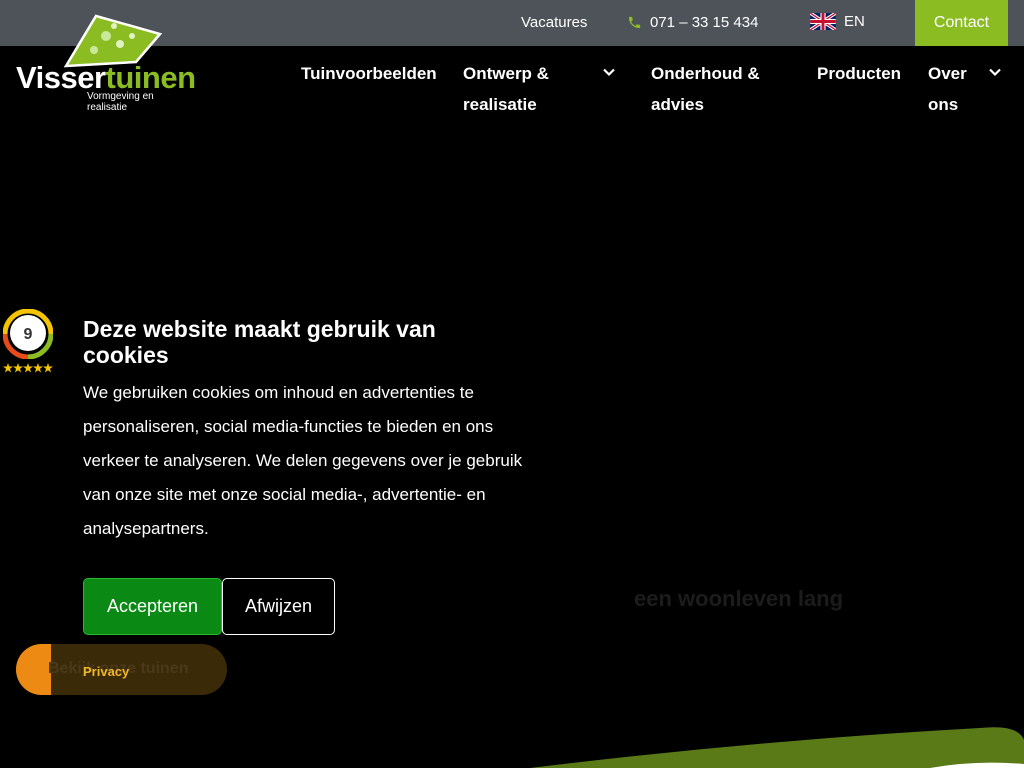 The height and width of the screenshot is (768, 1024). I want to click on hero-slogan: een woonleven lang, so click(739, 598).